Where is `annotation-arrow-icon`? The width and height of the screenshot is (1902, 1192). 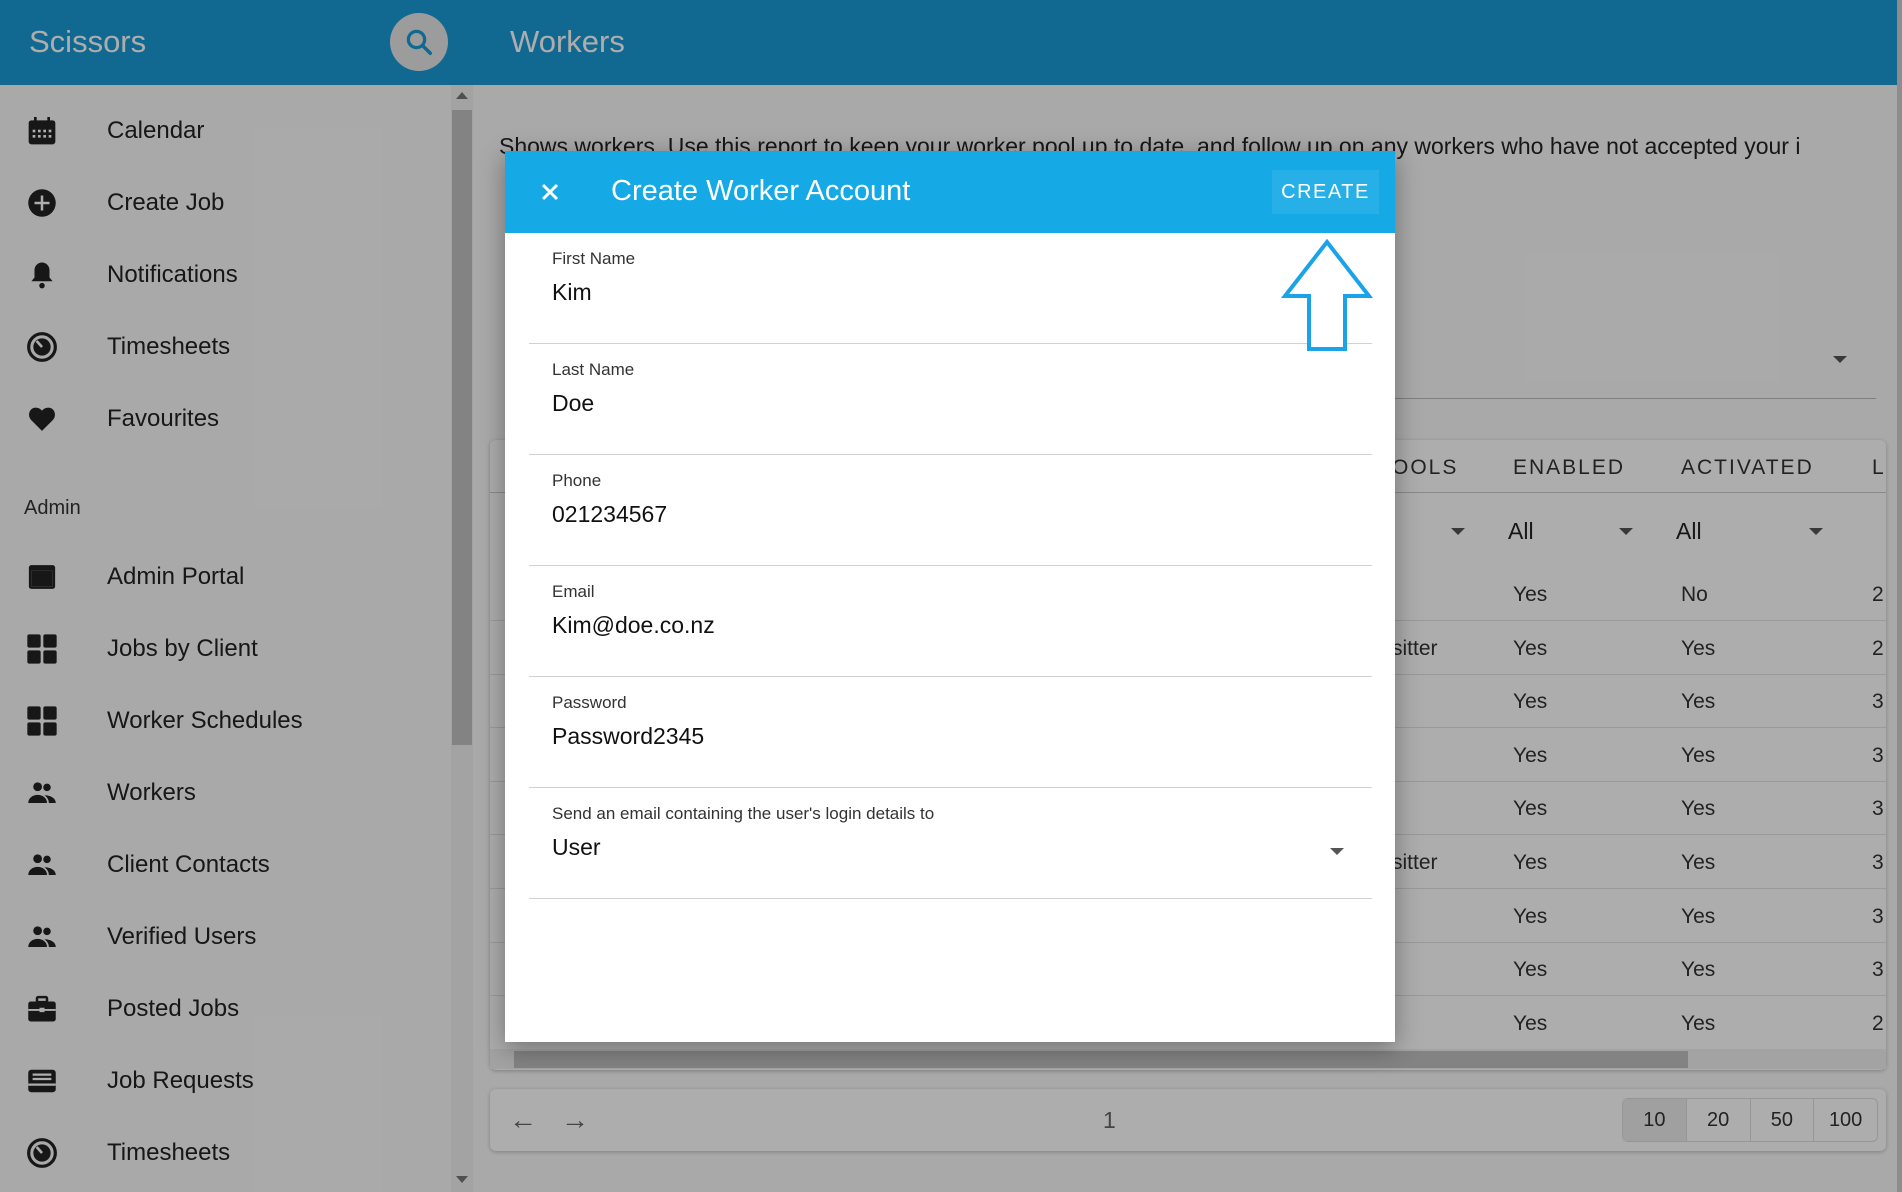
annotation-arrow-icon is located at coordinates (1327, 295).